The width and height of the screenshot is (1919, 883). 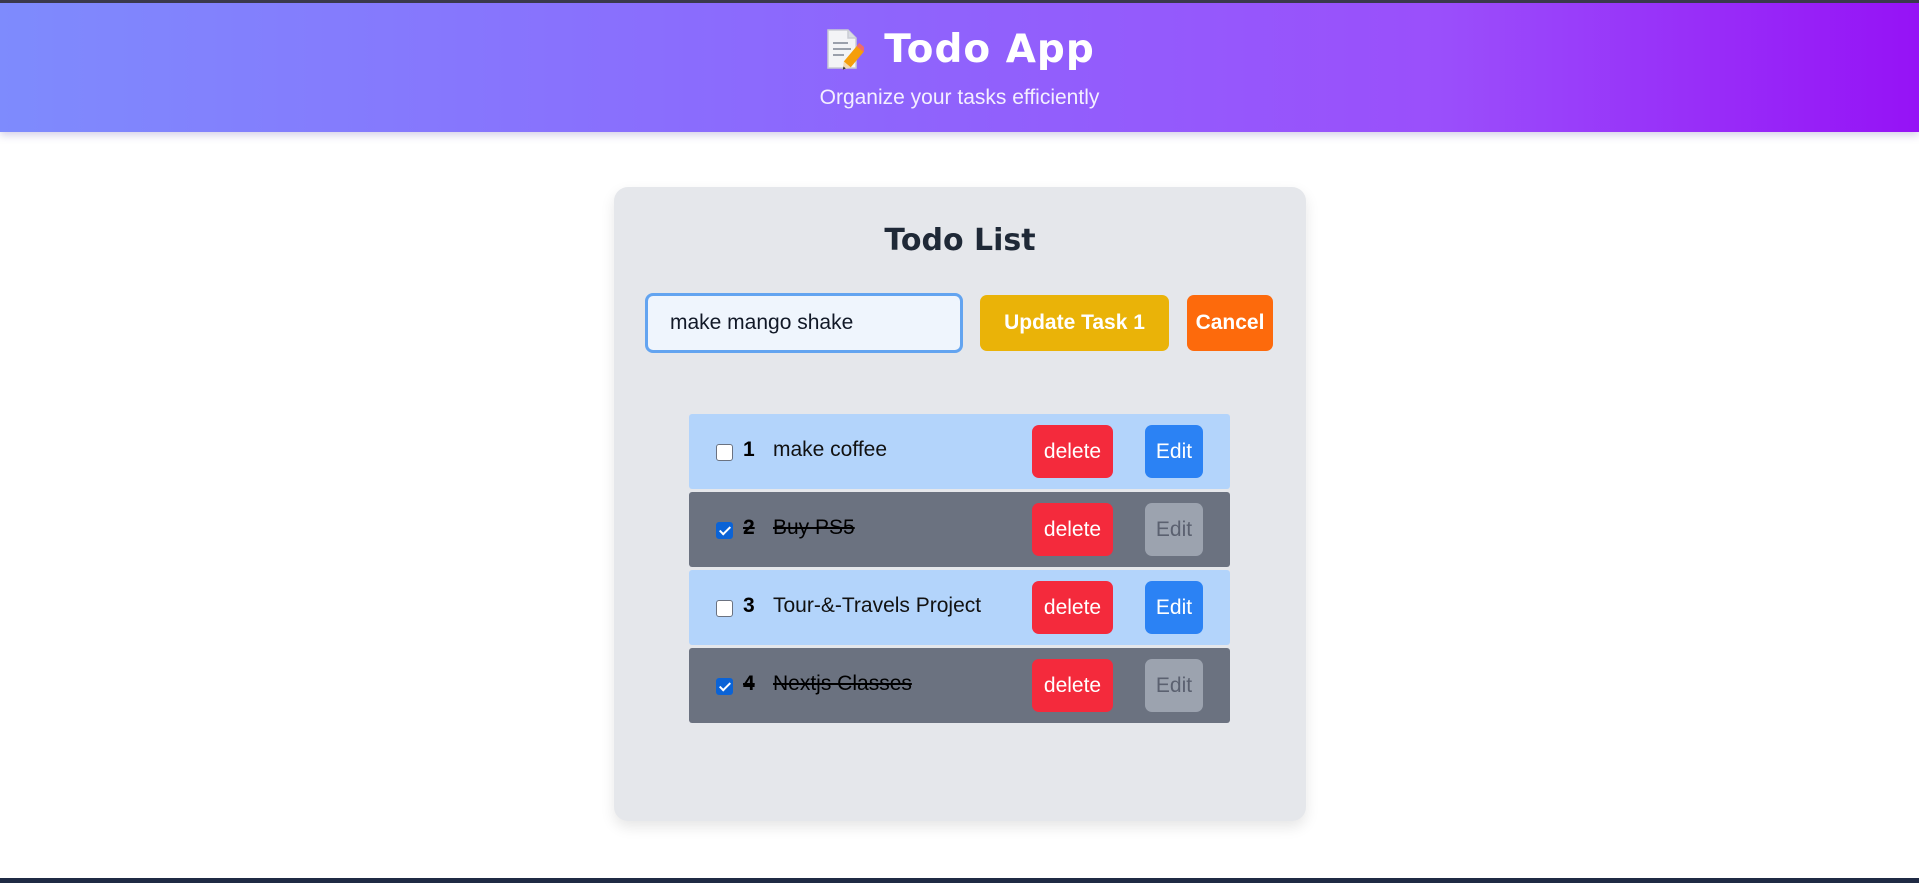 What do you see at coordinates (959, 451) in the screenshot?
I see `todo-item: 1 make coffee delete Edit` at bounding box center [959, 451].